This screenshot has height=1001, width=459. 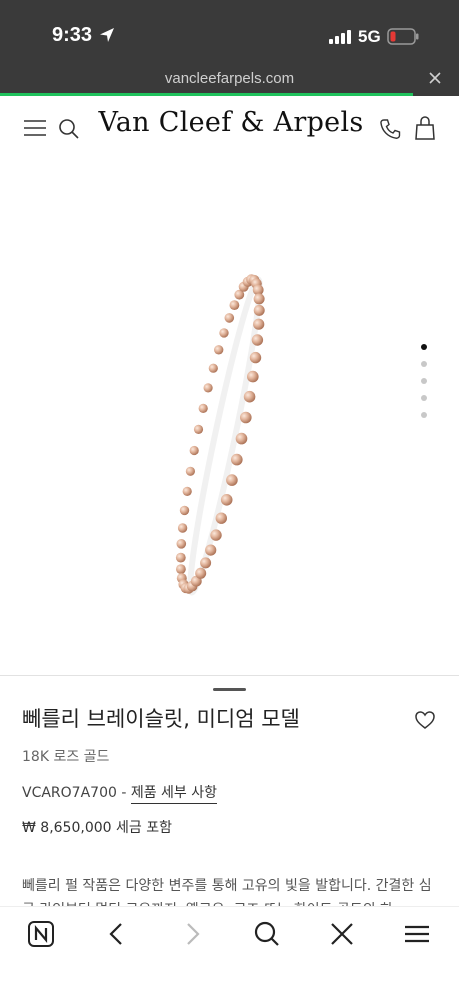 What do you see at coordinates (174, 794) in the screenshot?
I see `product-details-link: 제품 세부 사항` at bounding box center [174, 794].